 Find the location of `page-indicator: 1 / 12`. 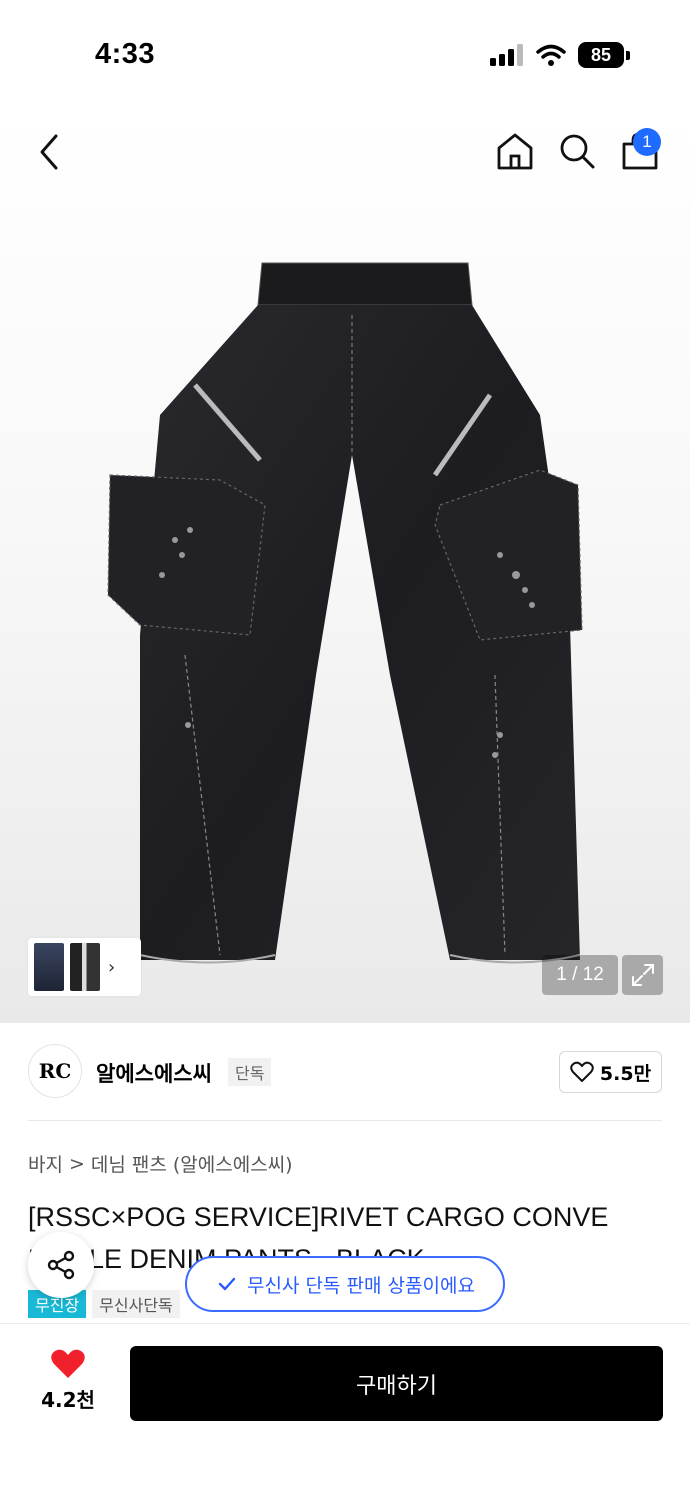

page-indicator: 1 / 12 is located at coordinates (580, 975).